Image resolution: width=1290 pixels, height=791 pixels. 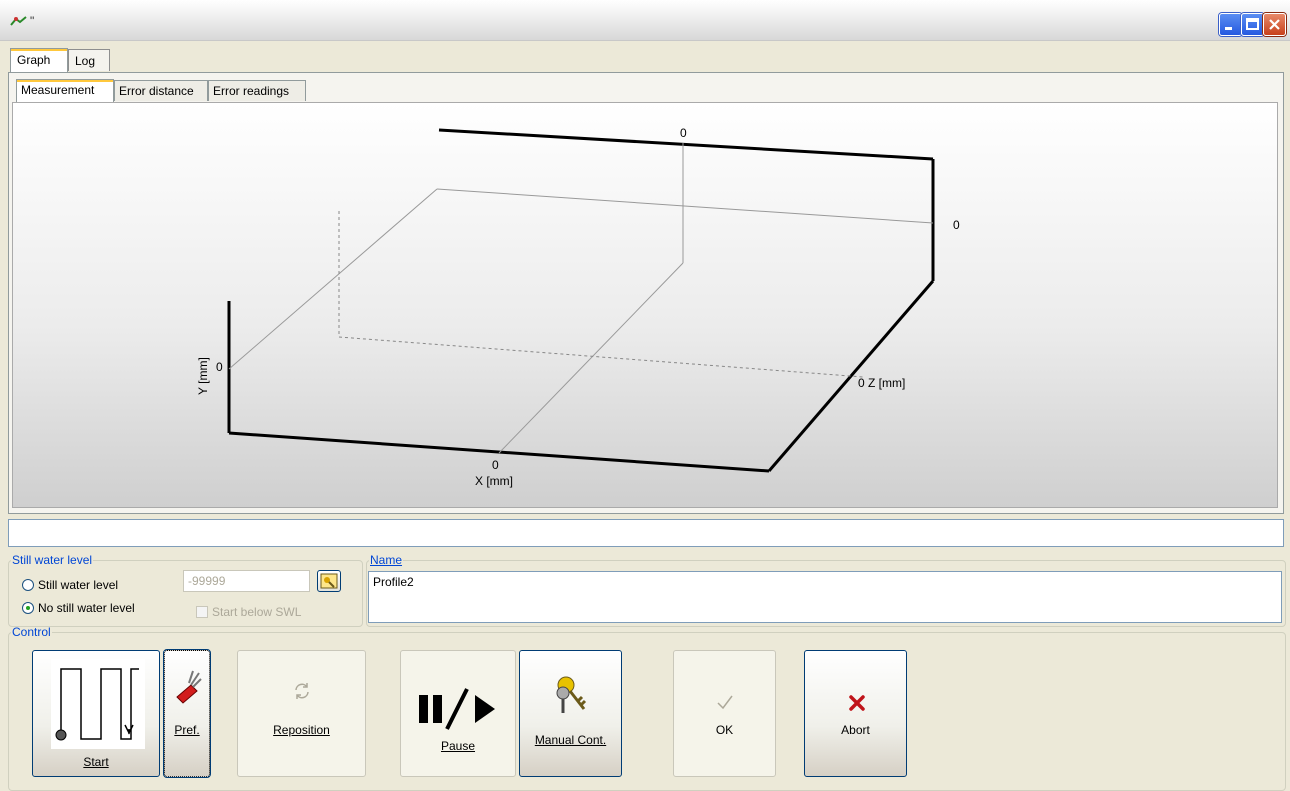 I want to click on radio-button, so click(x=28, y=585).